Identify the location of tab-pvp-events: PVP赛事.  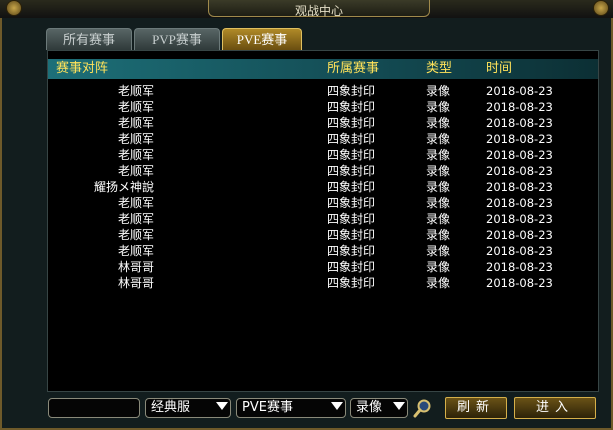
(177, 39).